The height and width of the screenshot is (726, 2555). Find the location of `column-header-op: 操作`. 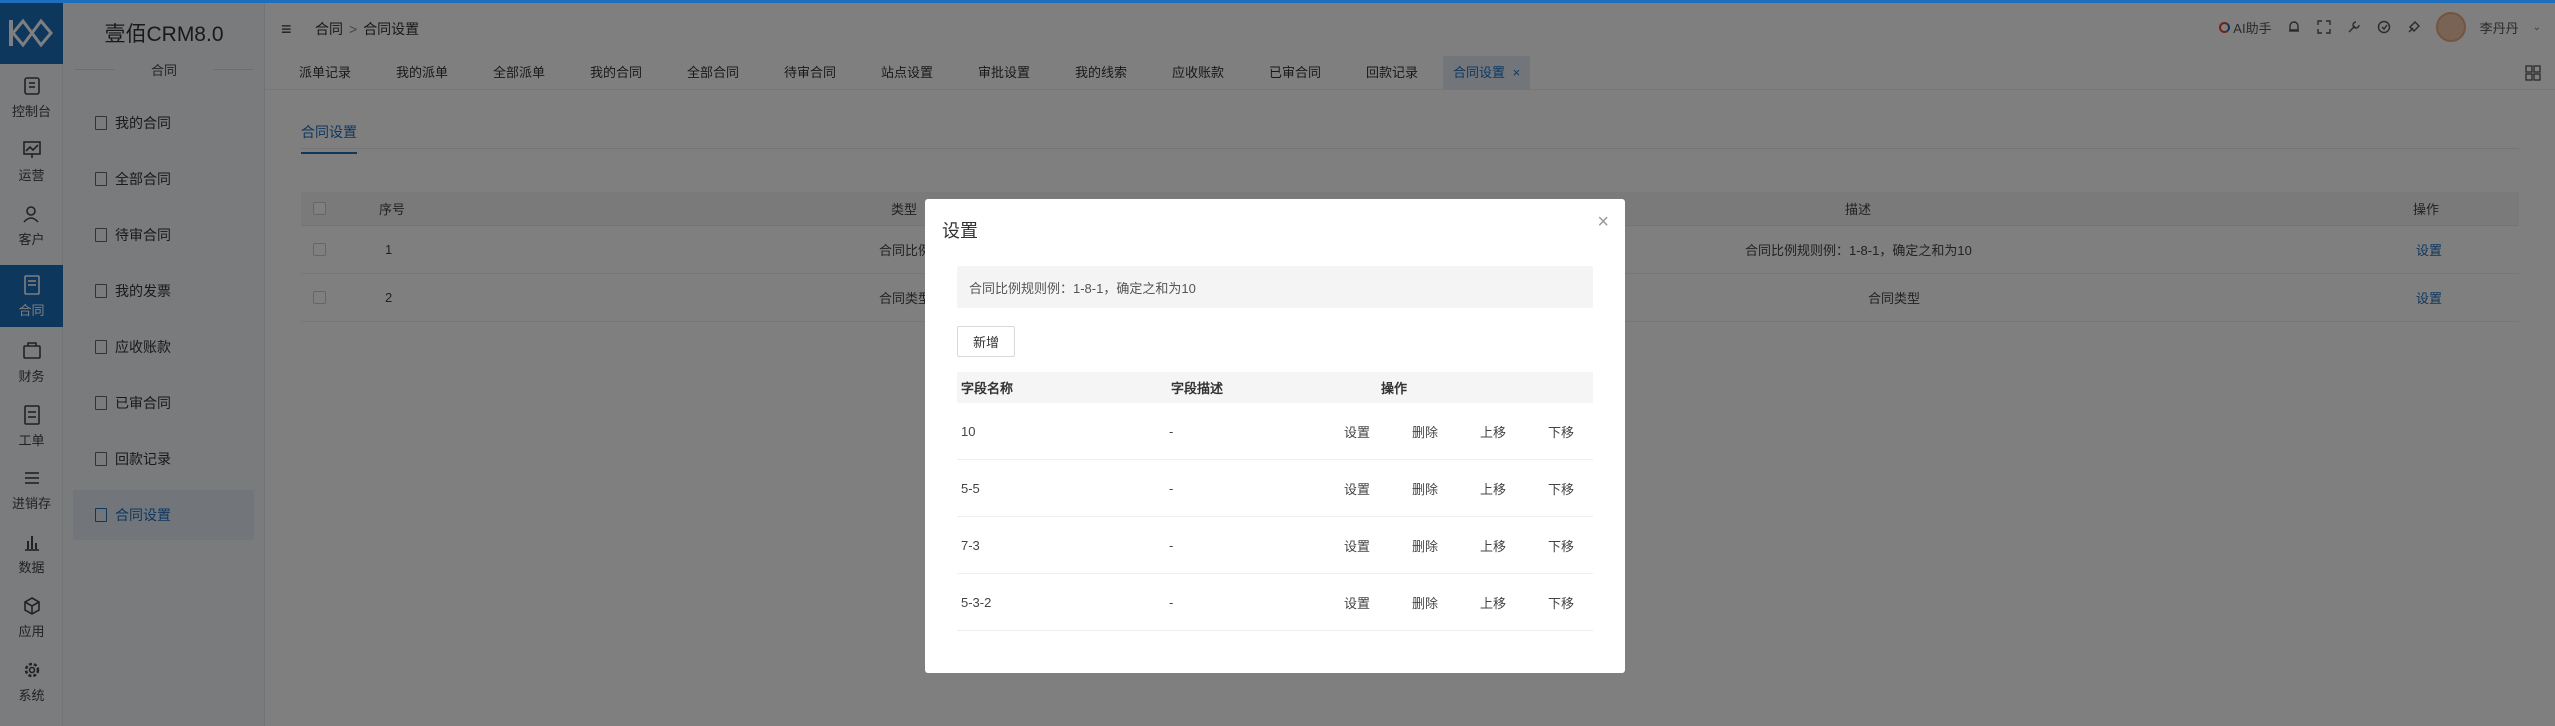

column-header-op: 操作 is located at coordinates (1394, 388).